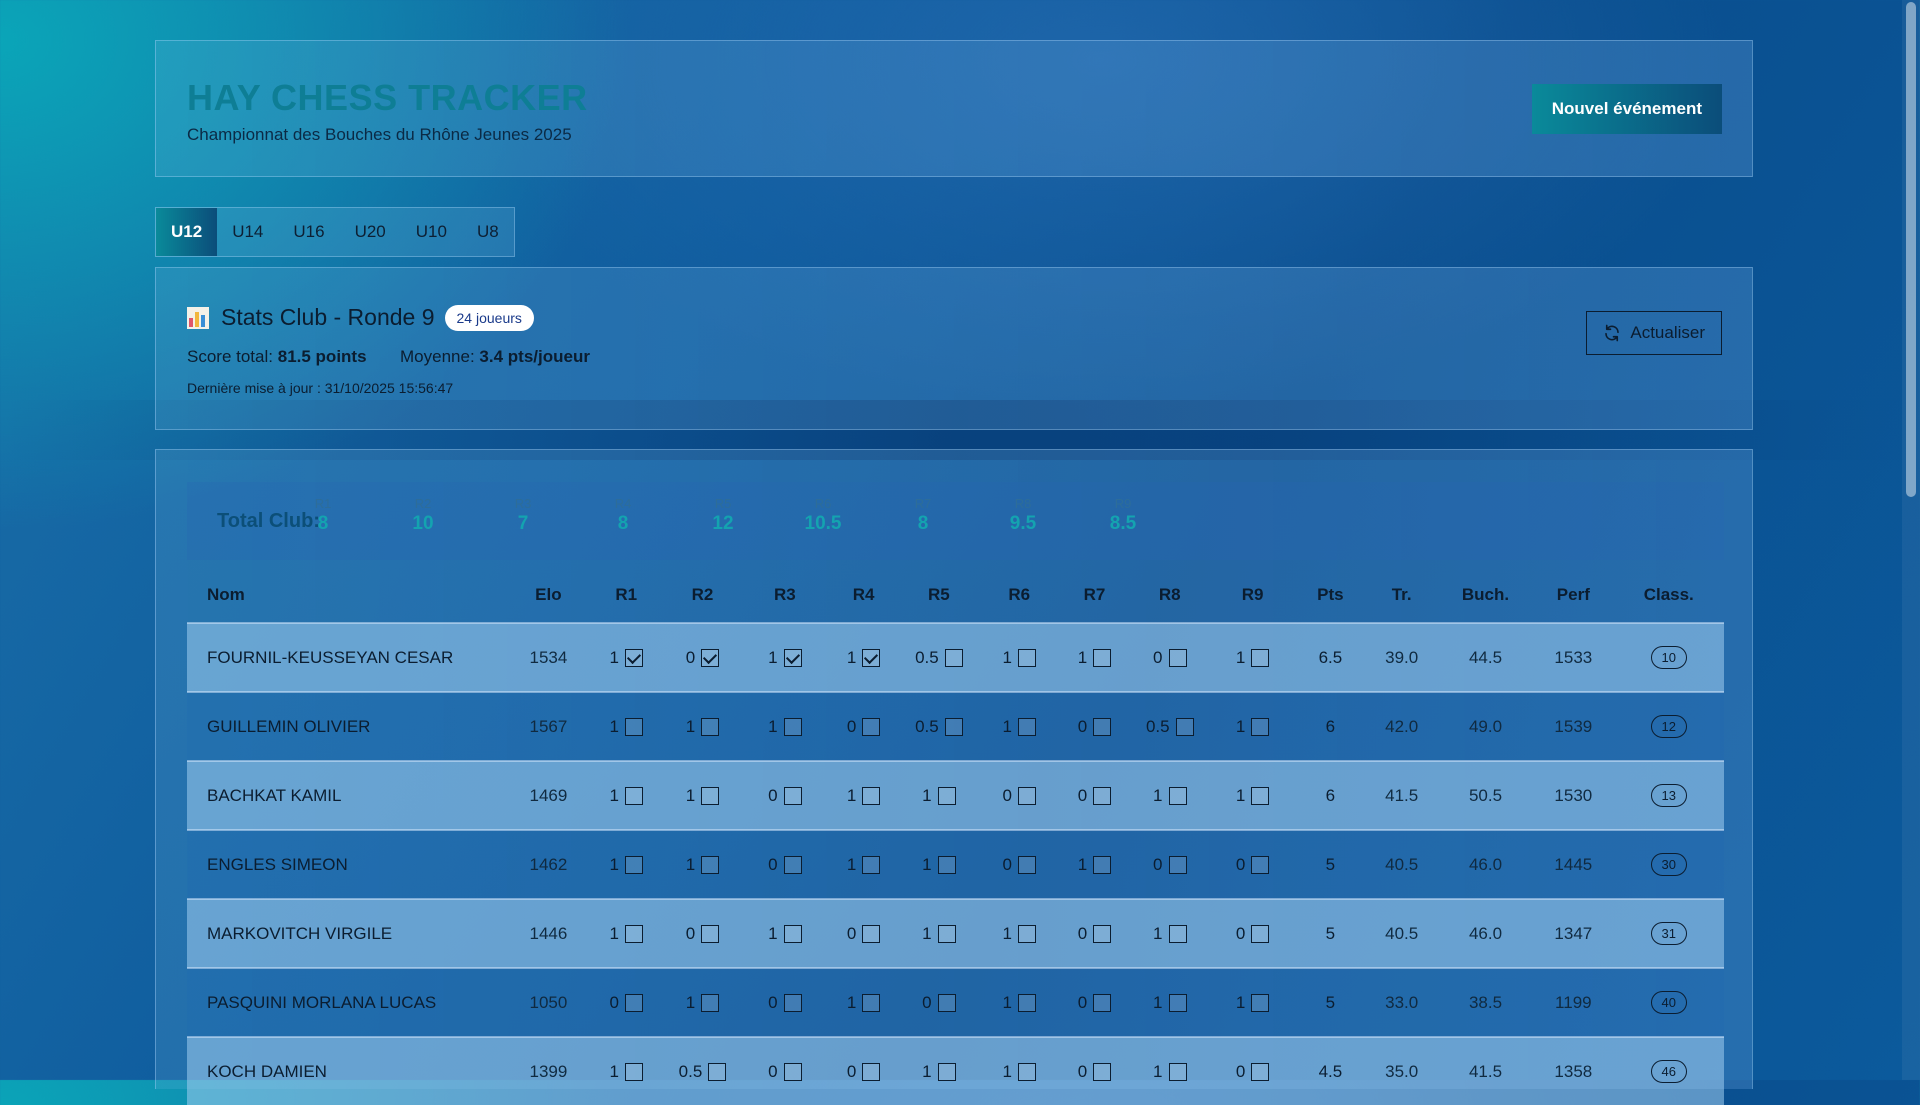  I want to click on scrollbar-thumb, so click(1911, 249).